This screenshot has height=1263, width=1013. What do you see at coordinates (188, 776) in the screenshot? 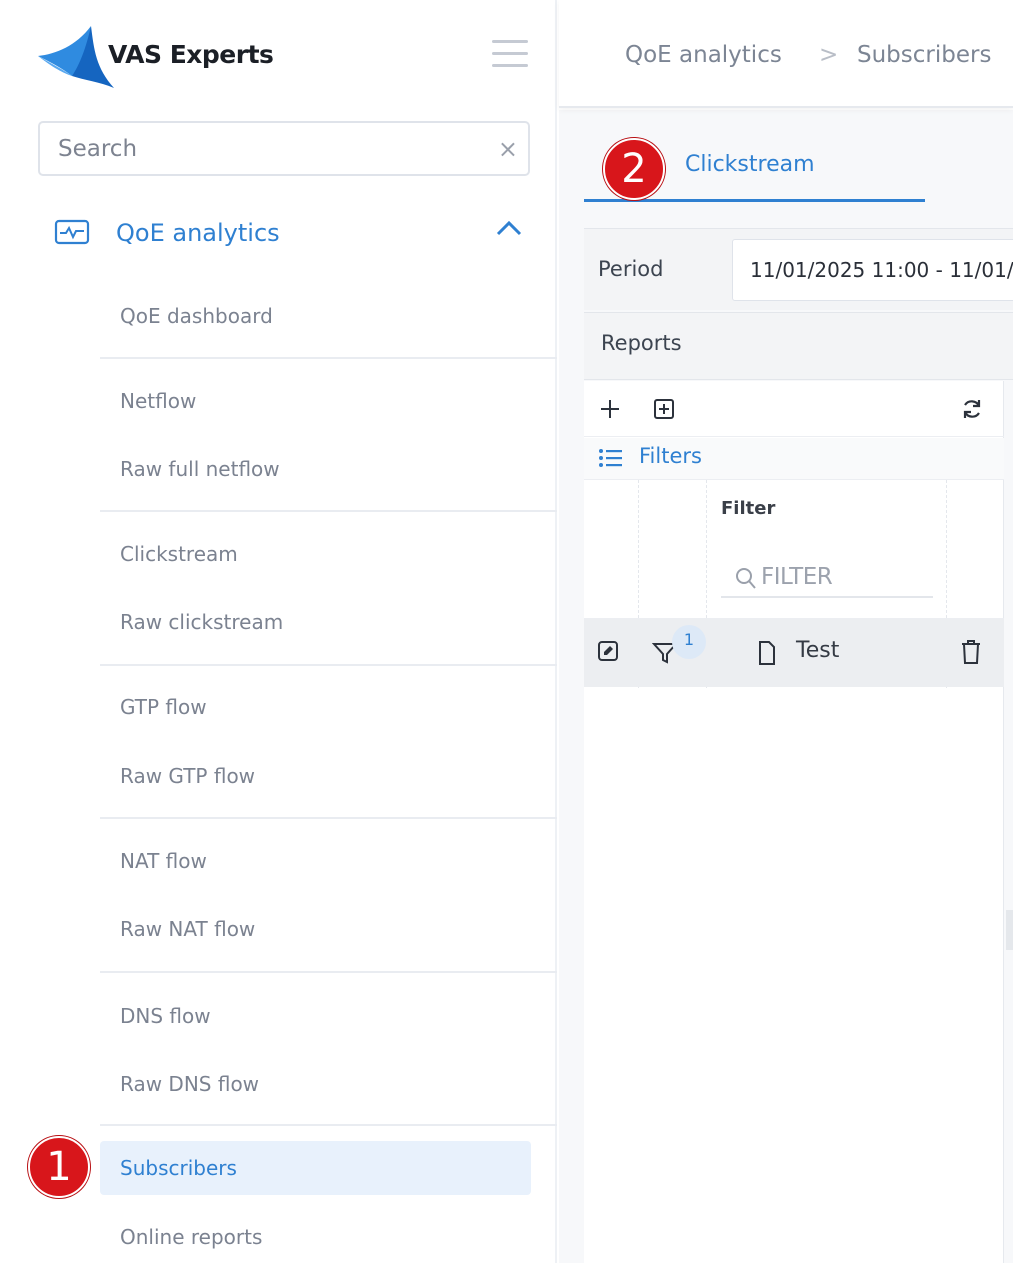
I see `sidebar-item-label: Raw GTP flow` at bounding box center [188, 776].